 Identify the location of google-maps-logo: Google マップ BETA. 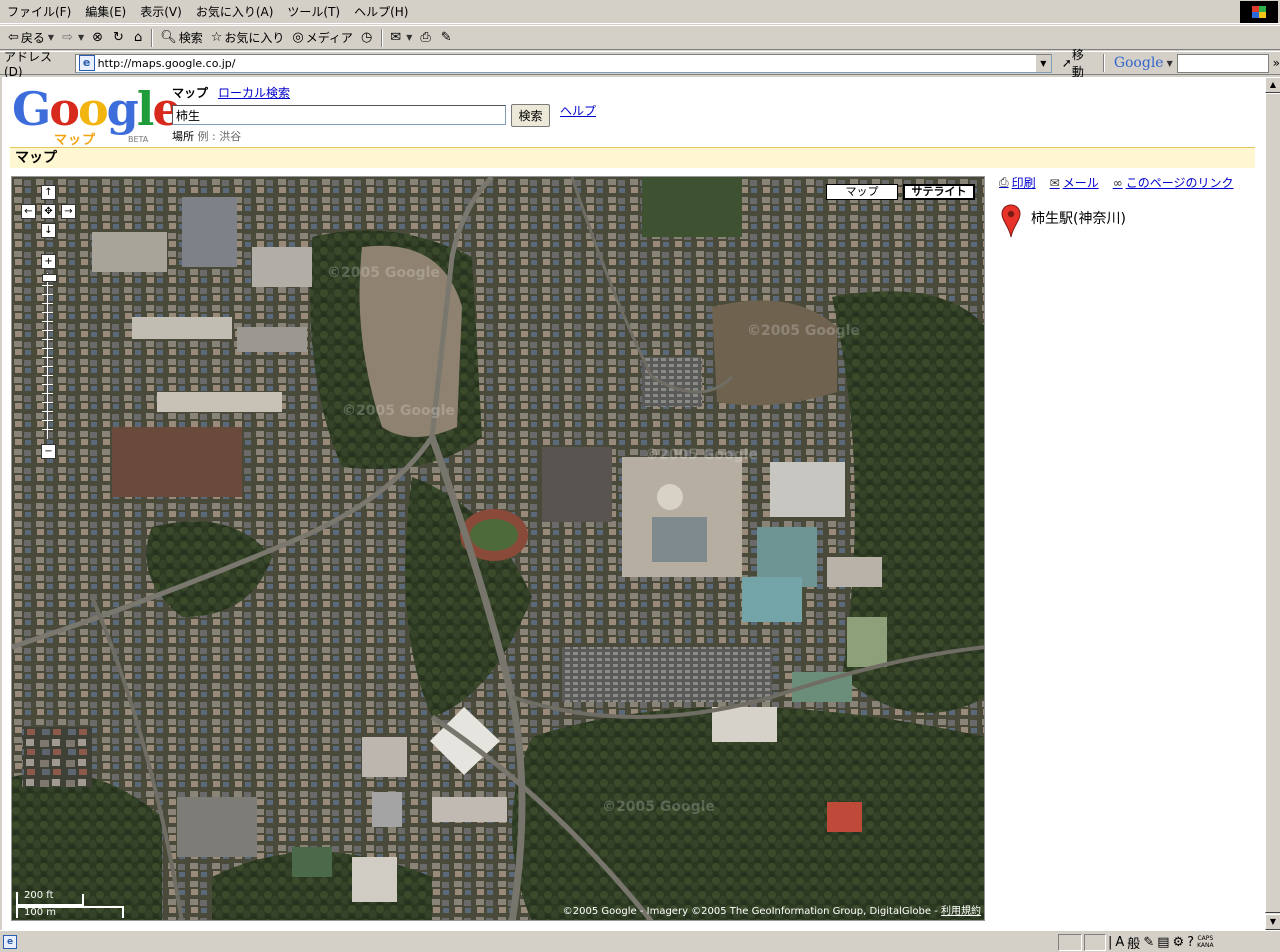
(97, 116).